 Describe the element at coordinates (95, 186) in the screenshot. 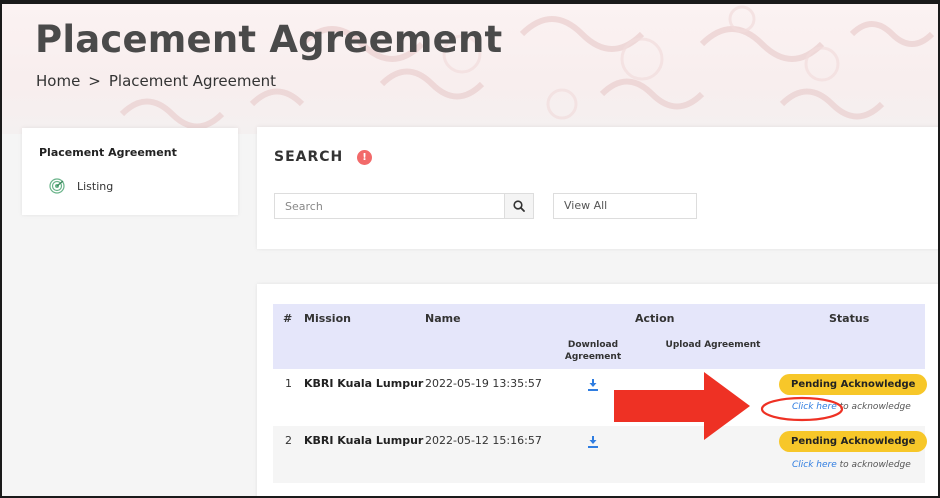

I see `sidebar-item-label: Listing` at that location.